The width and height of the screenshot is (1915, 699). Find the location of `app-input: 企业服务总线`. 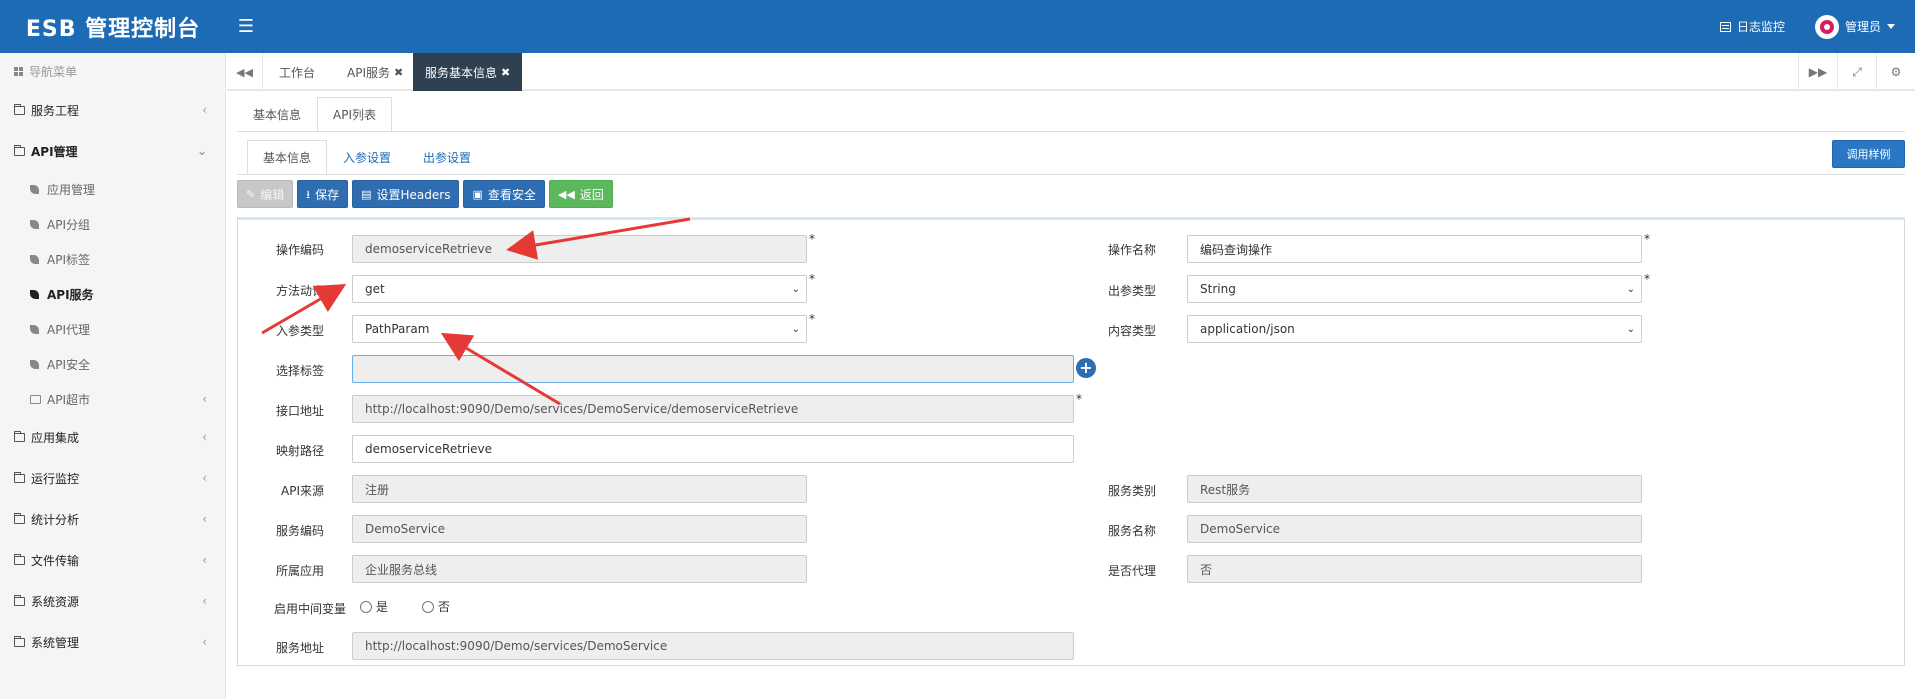

app-input: 企业服务总线 is located at coordinates (579, 569).